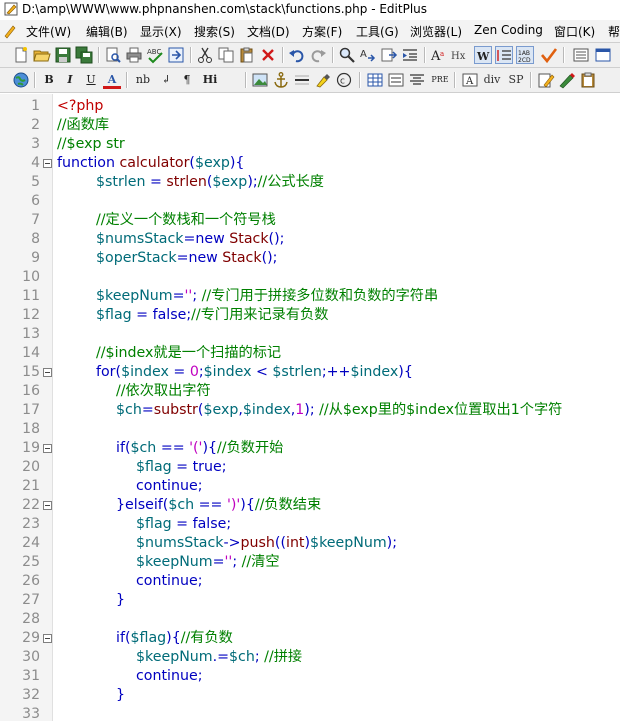 The width and height of the screenshot is (620, 721). Describe the element at coordinates (460, 55) in the screenshot. I see `hex-icon: Hx` at that location.